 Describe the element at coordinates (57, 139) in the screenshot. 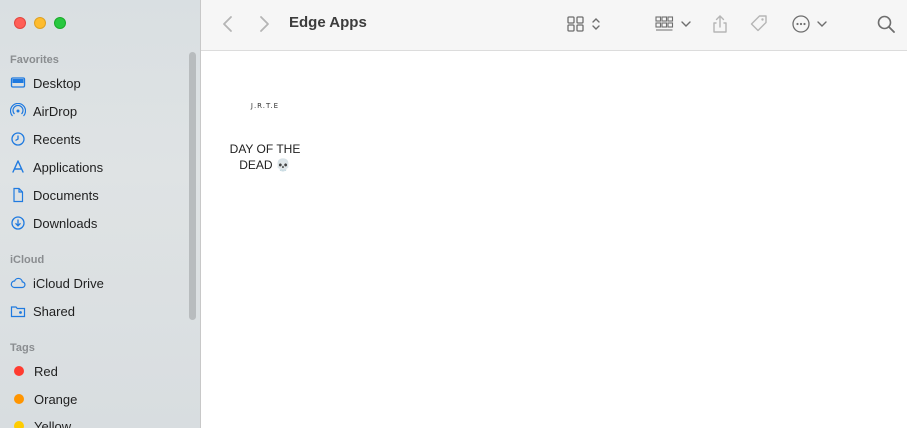

I see `sidebar-item-label: Recents` at that location.